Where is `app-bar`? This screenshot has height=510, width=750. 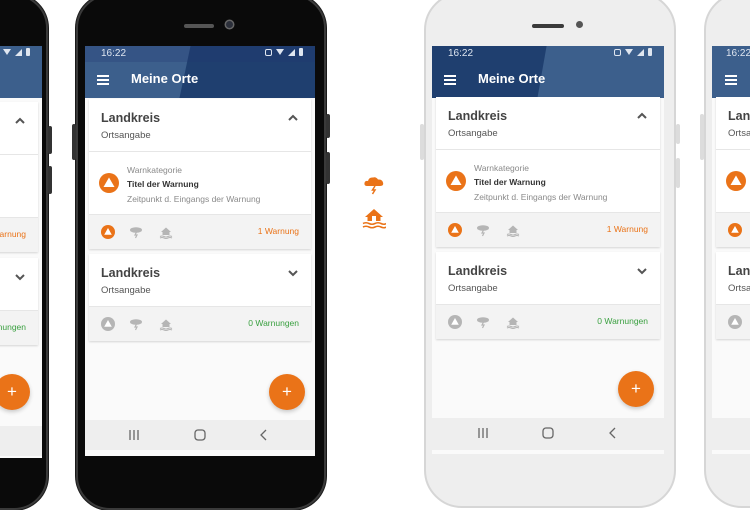
app-bar is located at coordinates (731, 80).